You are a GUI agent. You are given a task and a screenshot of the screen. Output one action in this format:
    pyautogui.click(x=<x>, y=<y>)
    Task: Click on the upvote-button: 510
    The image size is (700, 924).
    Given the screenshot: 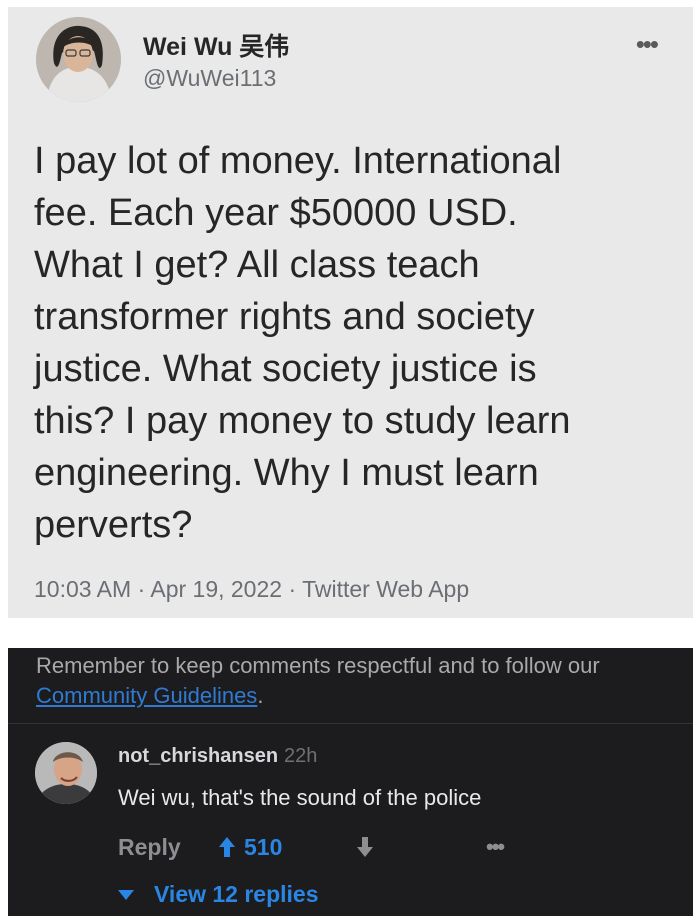 What is the action you would take?
    pyautogui.click(x=287, y=847)
    